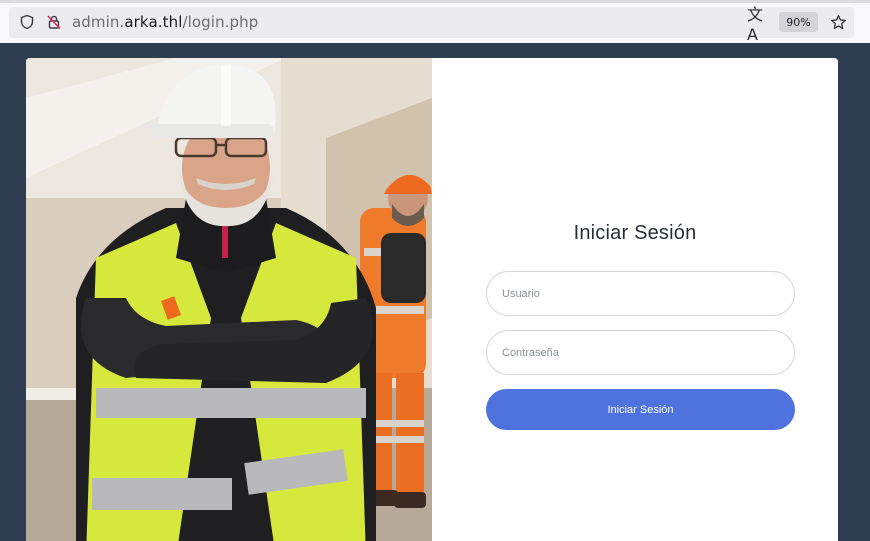 Image resolution: width=870 pixels, height=541 pixels. I want to click on url-text: admin.arka.thl/login.php, so click(165, 22).